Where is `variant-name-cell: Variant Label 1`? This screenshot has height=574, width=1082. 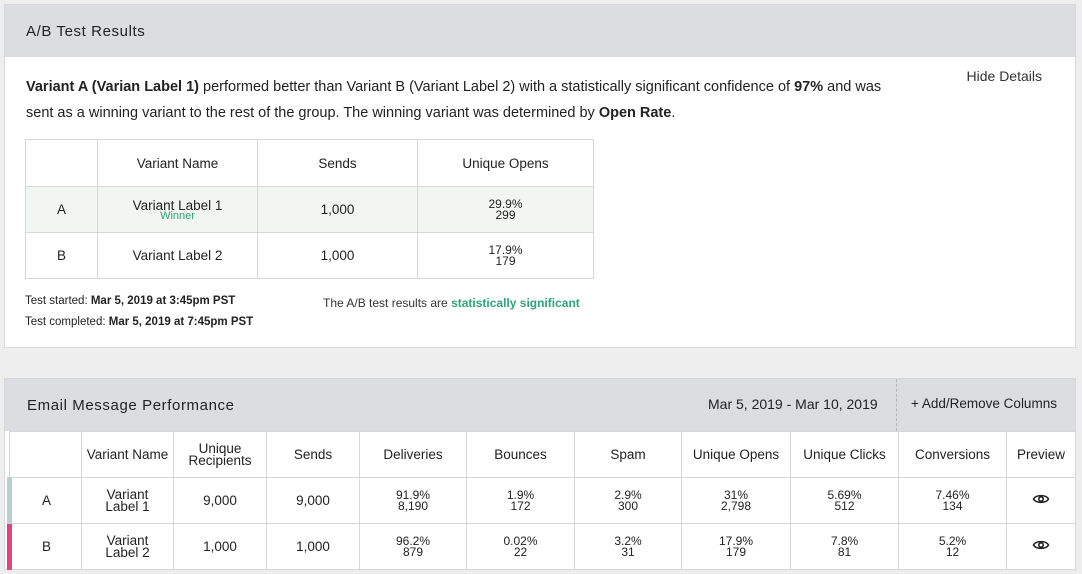 variant-name-cell: Variant Label 1 is located at coordinates (127, 500).